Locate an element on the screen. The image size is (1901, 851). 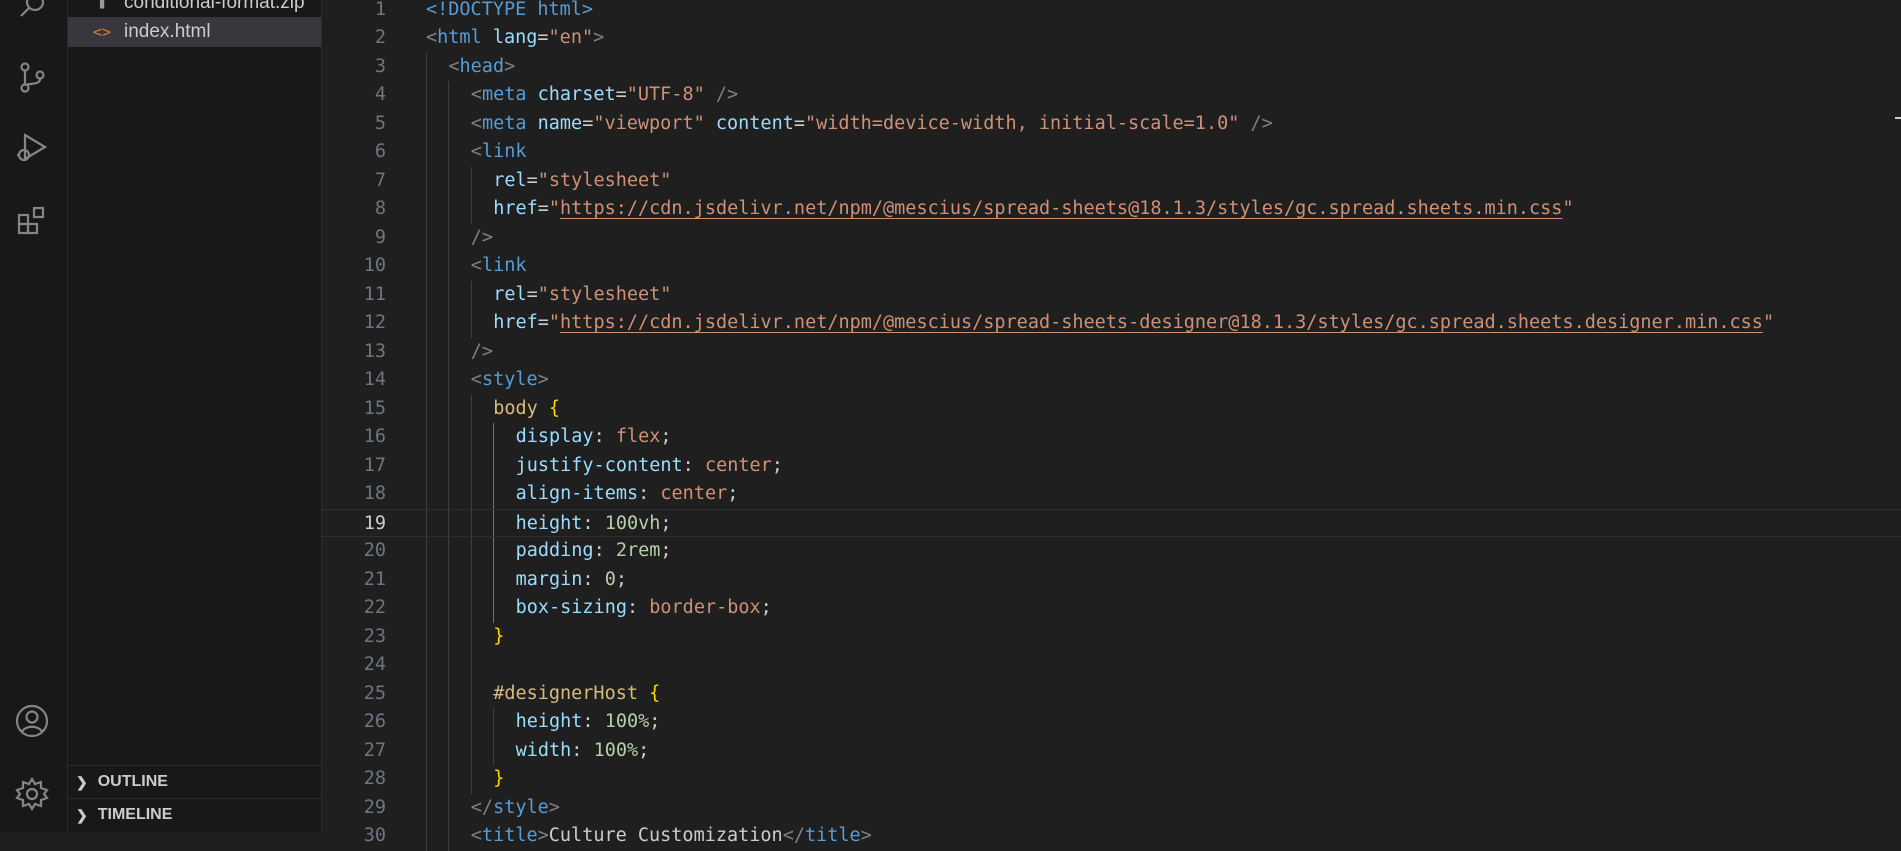
code-line: 25 #designerHost { is located at coordinates (1111, 694).